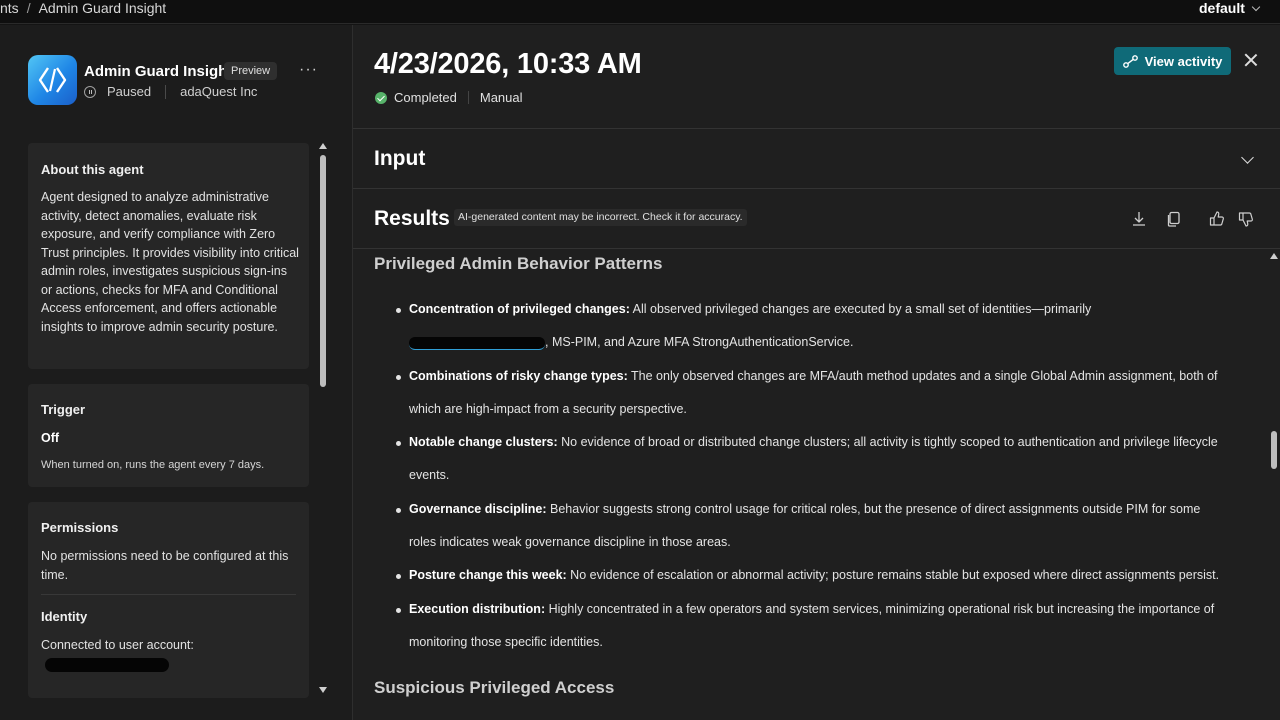 Image resolution: width=1280 pixels, height=720 pixels. I want to click on run-mode: Manual, so click(501, 97).